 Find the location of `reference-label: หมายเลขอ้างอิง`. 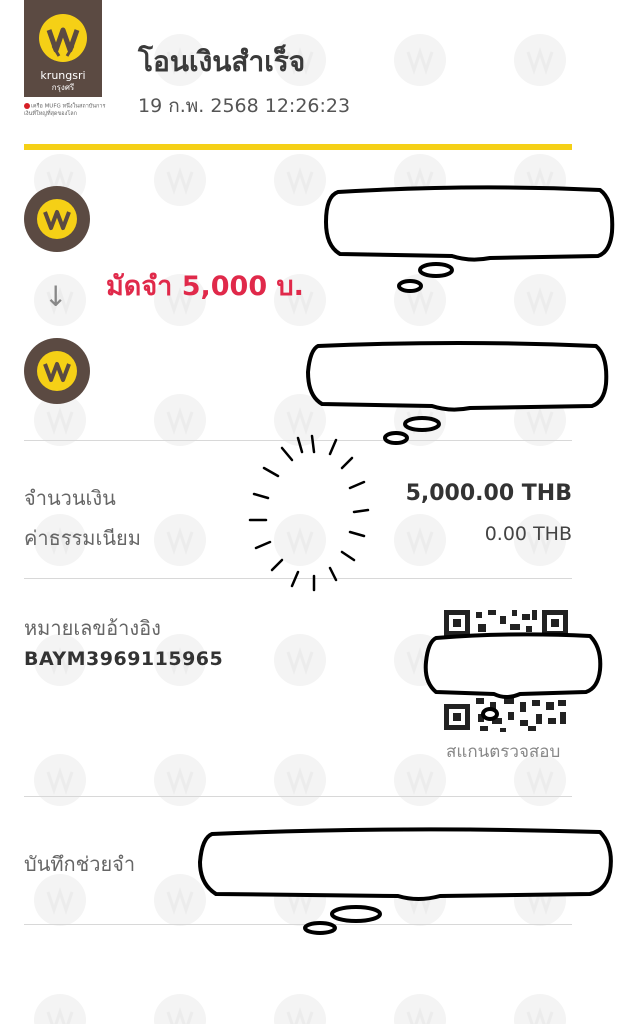

reference-label: หมายเลขอ้างอิง is located at coordinates (92, 628).